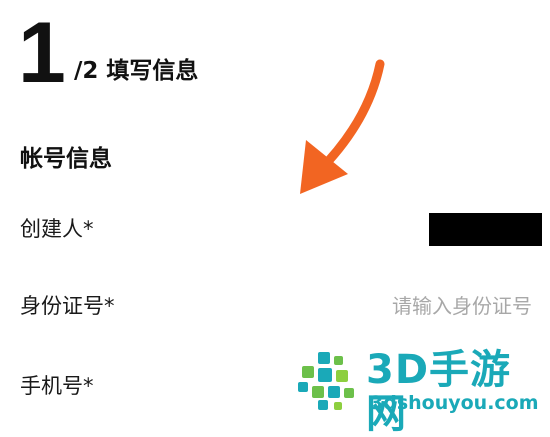 The image size is (550, 437). I want to click on creator-value-redacted, so click(485, 229).